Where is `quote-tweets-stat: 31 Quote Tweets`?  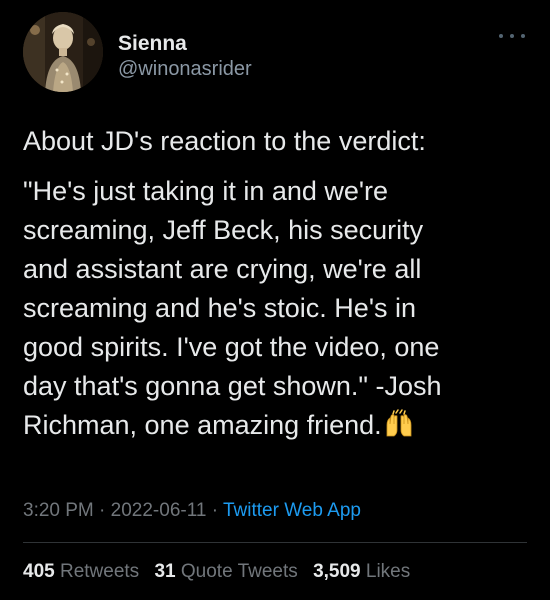
quote-tweets-stat: 31 Quote Tweets is located at coordinates (225, 571).